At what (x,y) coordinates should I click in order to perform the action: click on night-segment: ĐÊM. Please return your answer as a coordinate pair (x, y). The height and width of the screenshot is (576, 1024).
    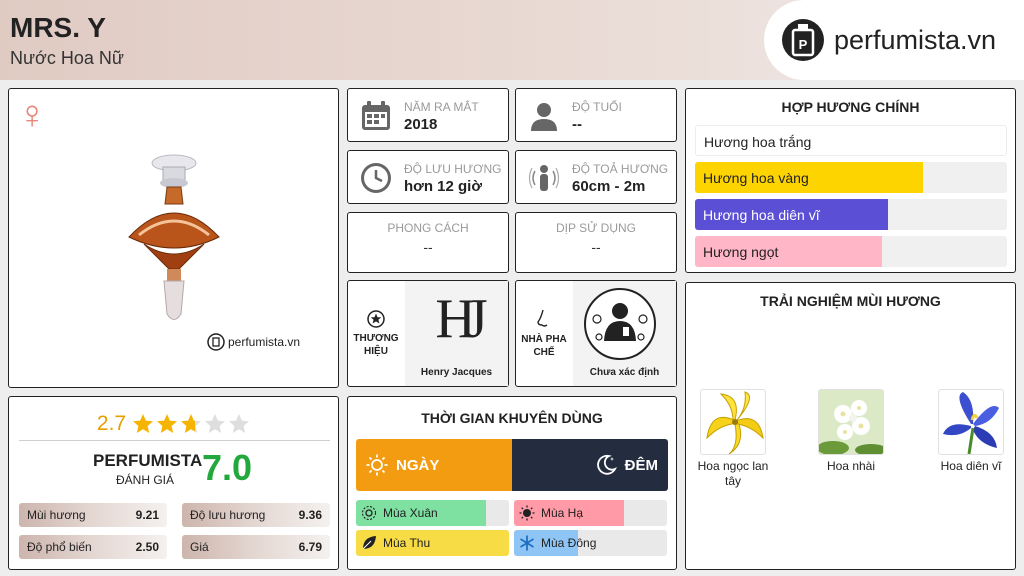
    Looking at the image, I should click on (590, 465).